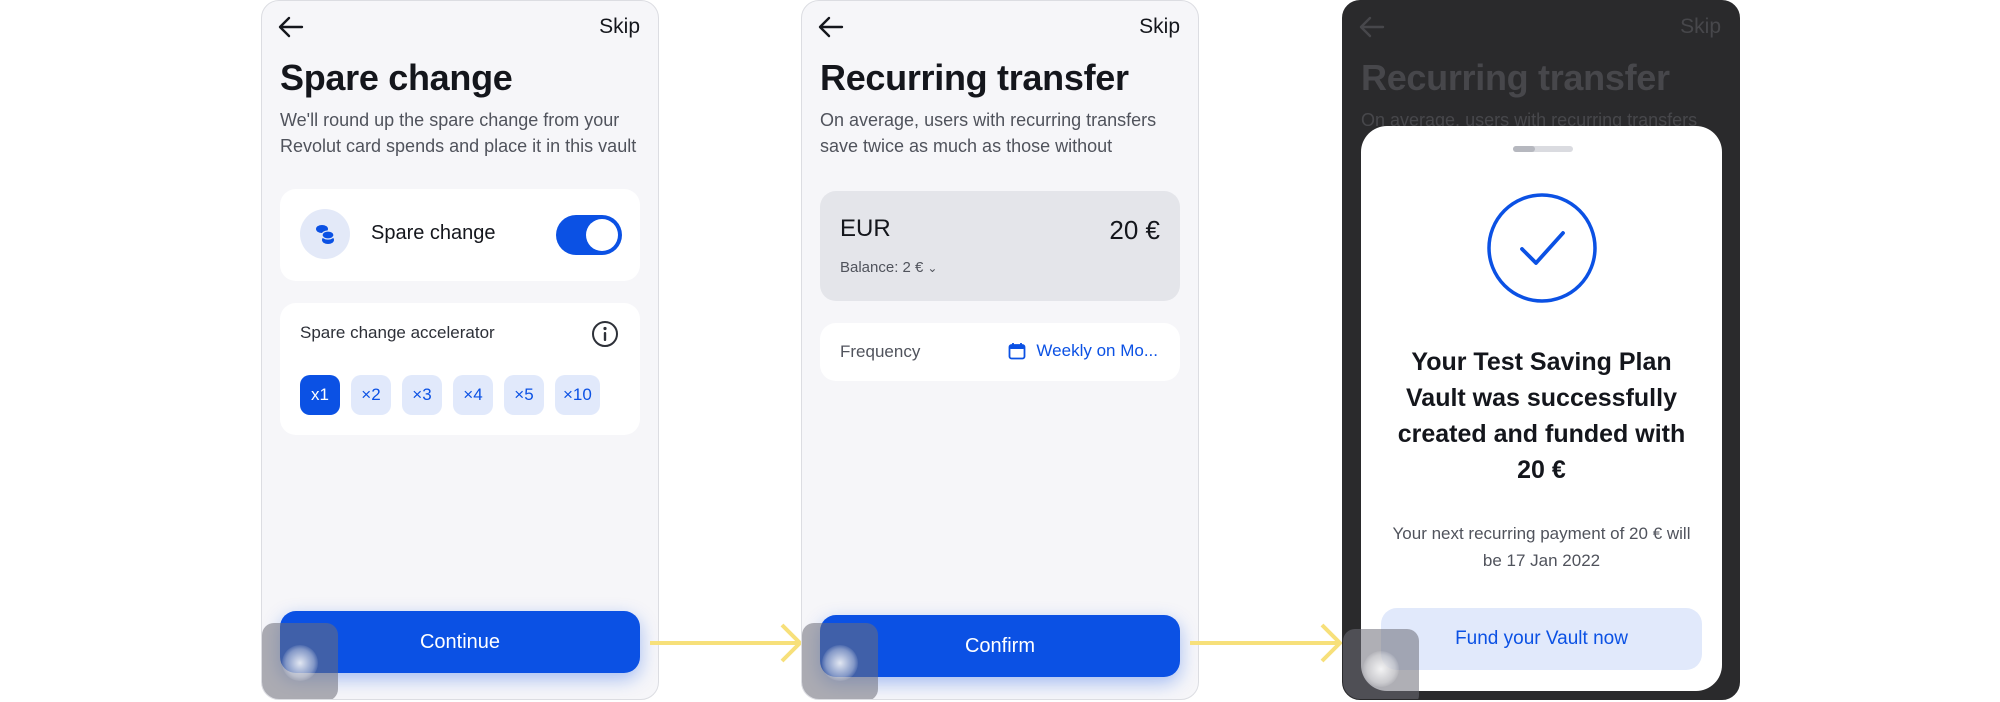 The width and height of the screenshot is (2000, 702). I want to click on multiplier-chip-x1: x1, so click(320, 395).